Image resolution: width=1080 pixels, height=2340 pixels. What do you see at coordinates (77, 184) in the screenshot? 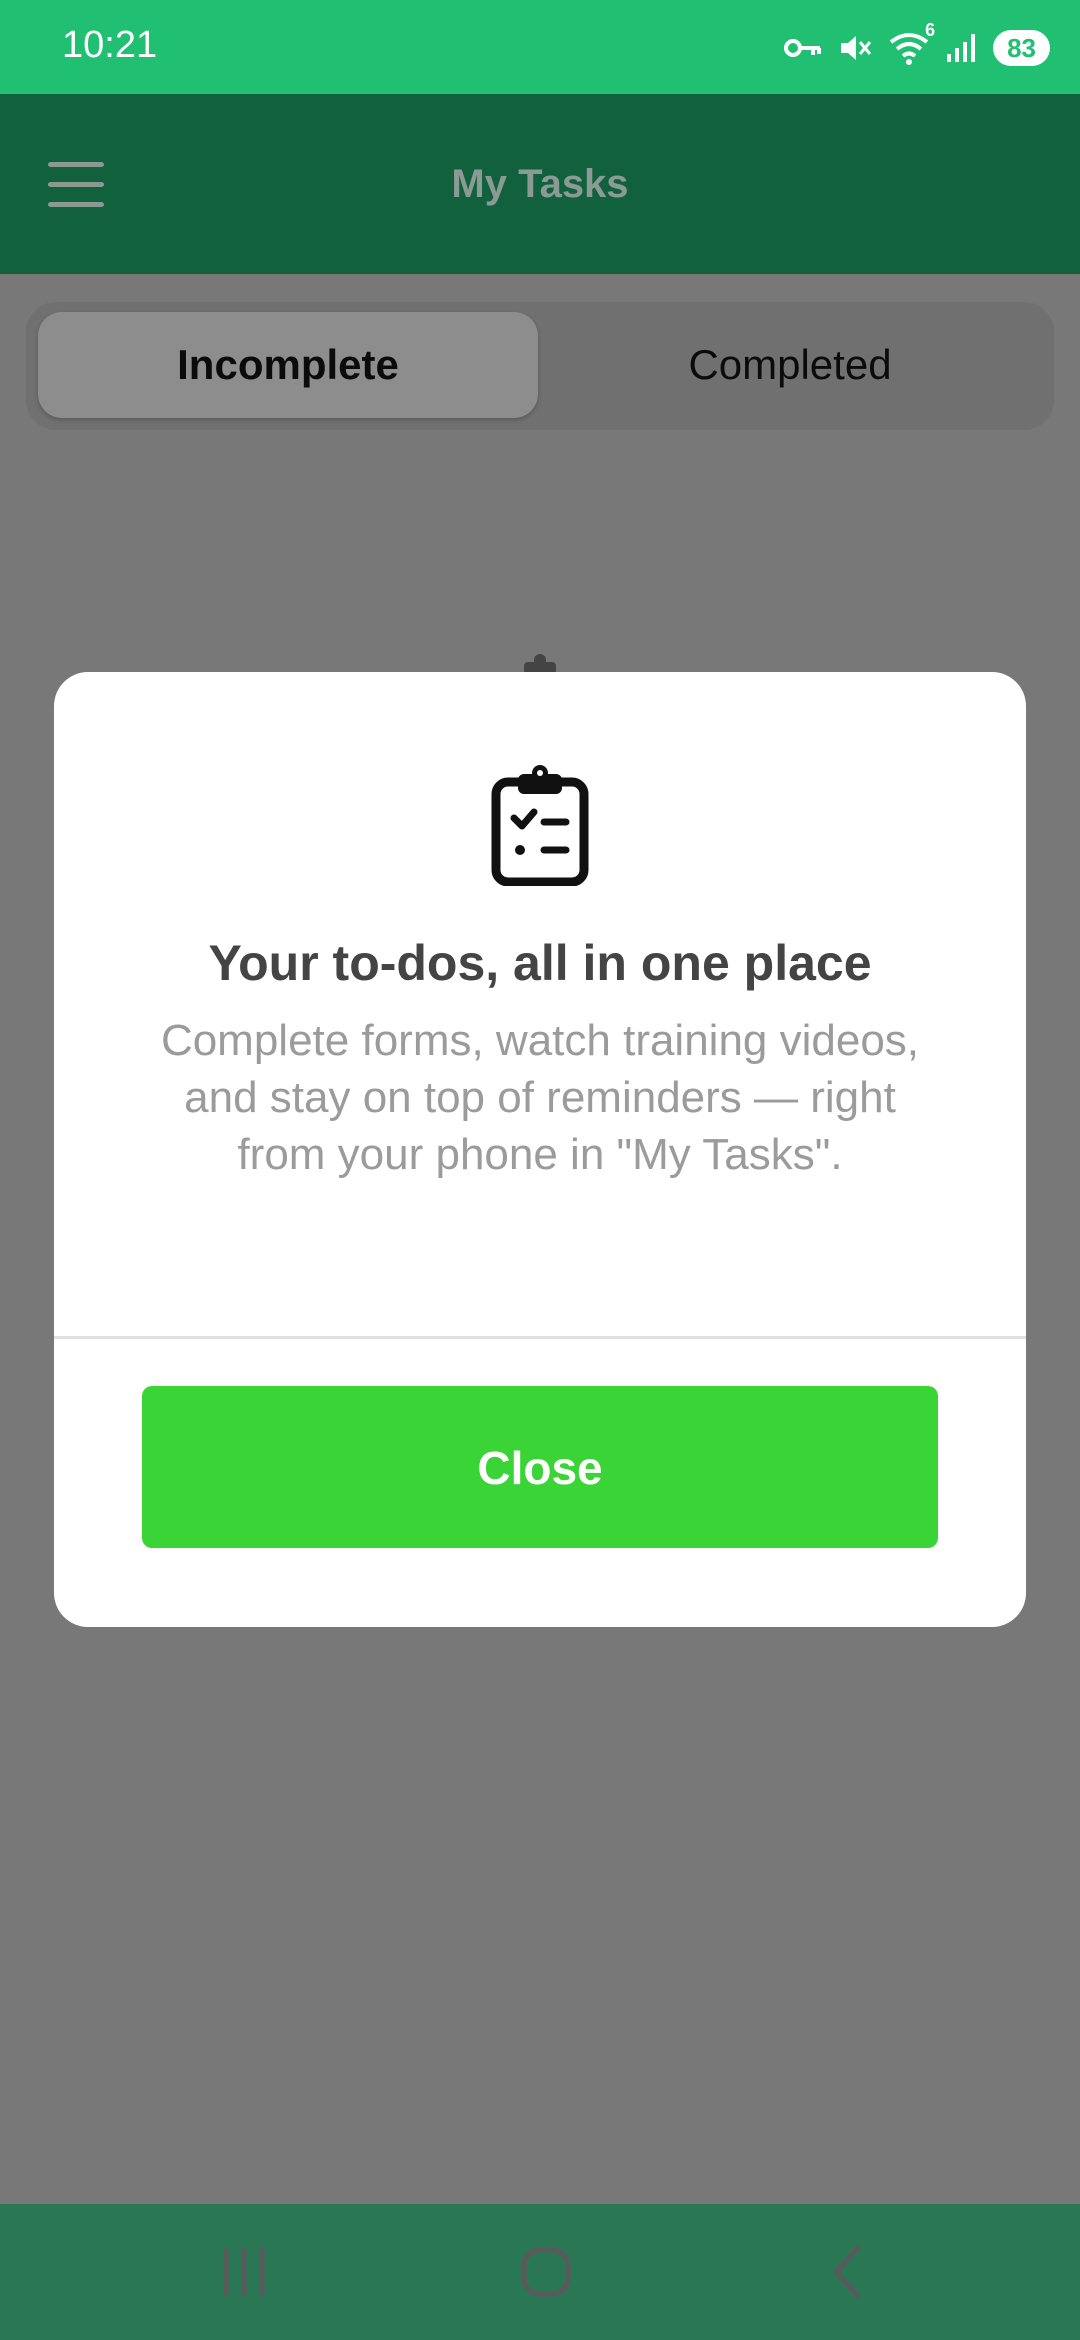
I see `hamburger-menu-icon` at bounding box center [77, 184].